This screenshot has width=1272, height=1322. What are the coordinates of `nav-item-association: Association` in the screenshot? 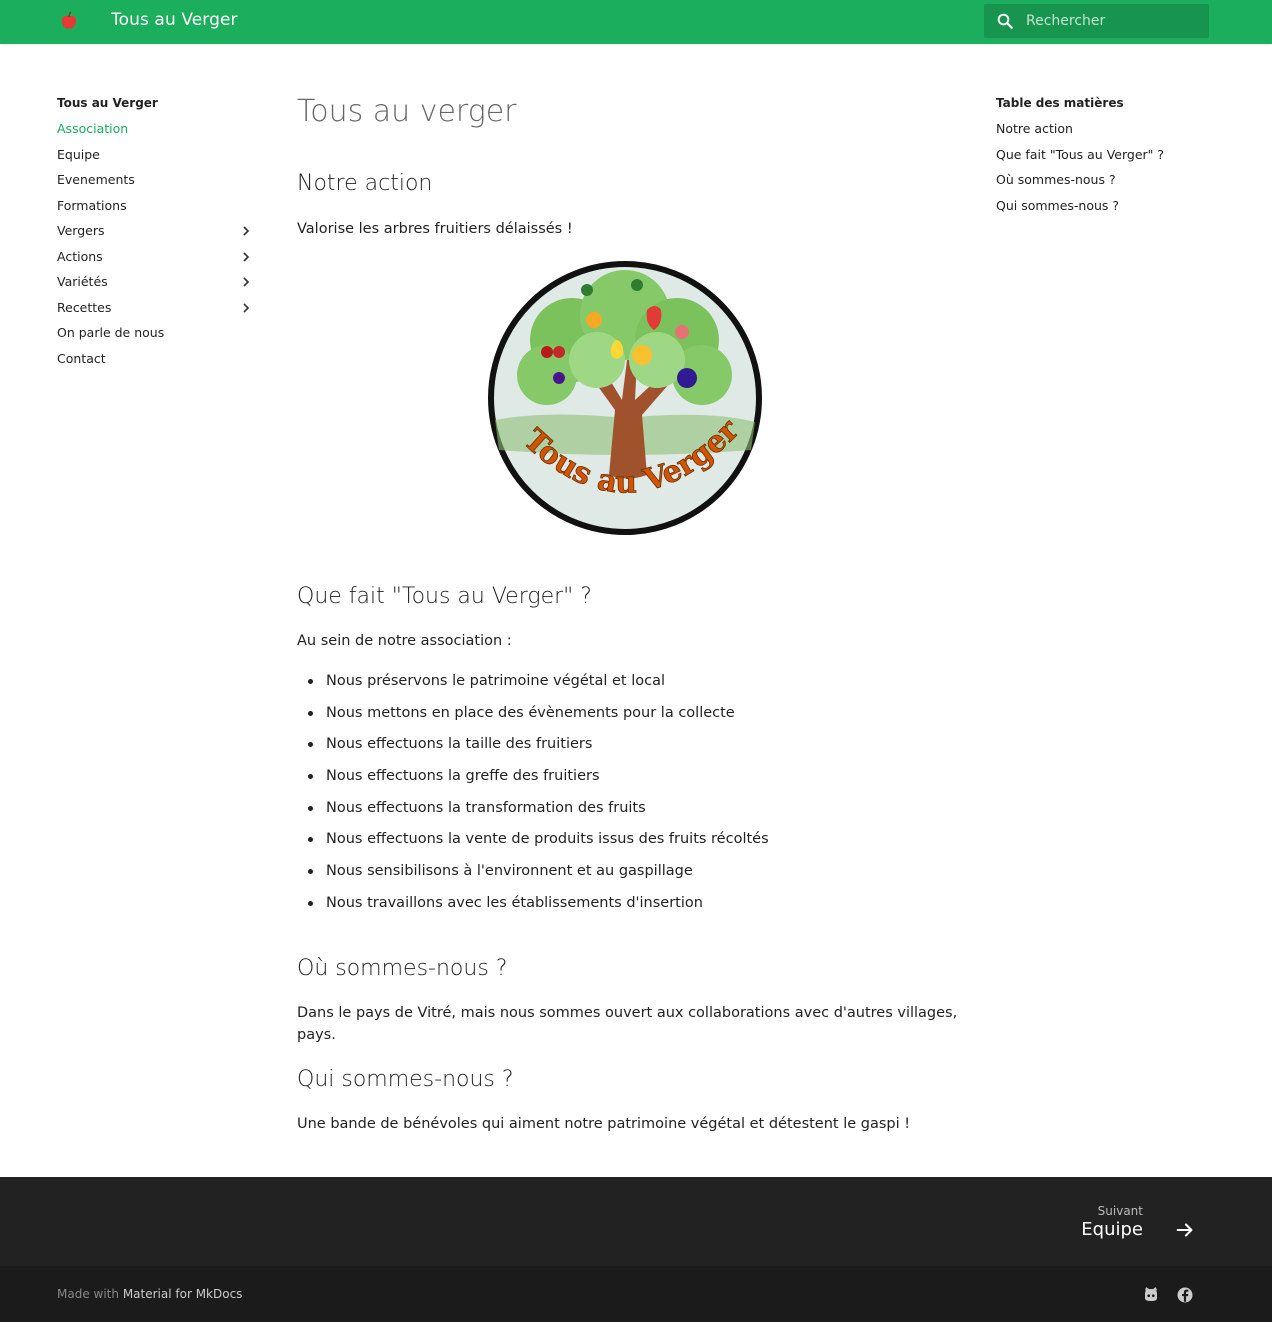 It's located at (157, 133).